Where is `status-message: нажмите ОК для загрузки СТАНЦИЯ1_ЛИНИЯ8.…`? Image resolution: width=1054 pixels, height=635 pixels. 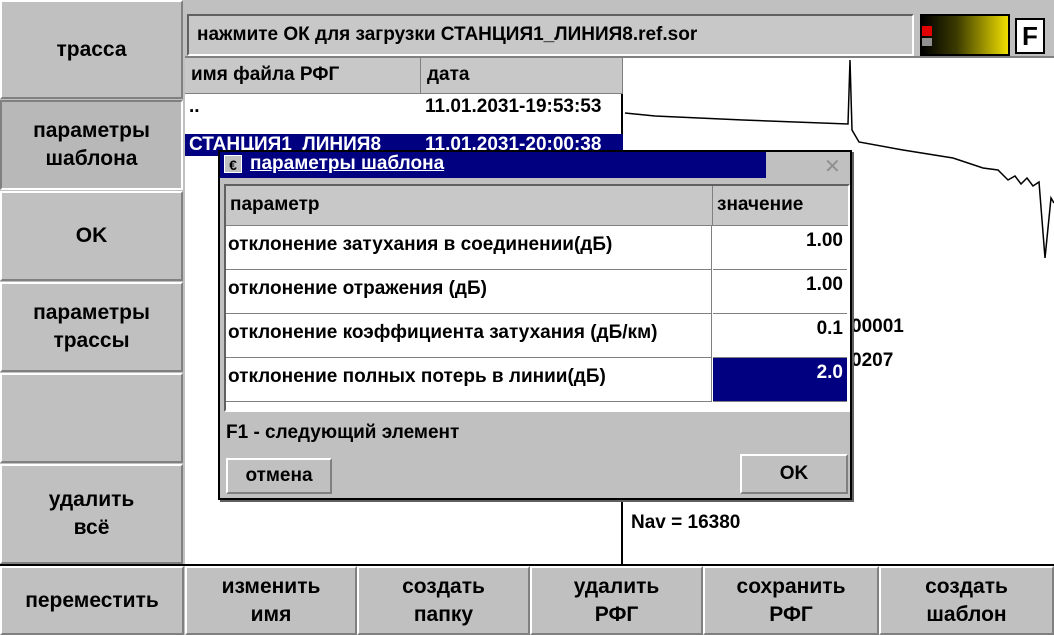 status-message: нажмите ОК для загрузки СТАНЦИЯ1_ЛИНИЯ8.… is located at coordinates (550, 35).